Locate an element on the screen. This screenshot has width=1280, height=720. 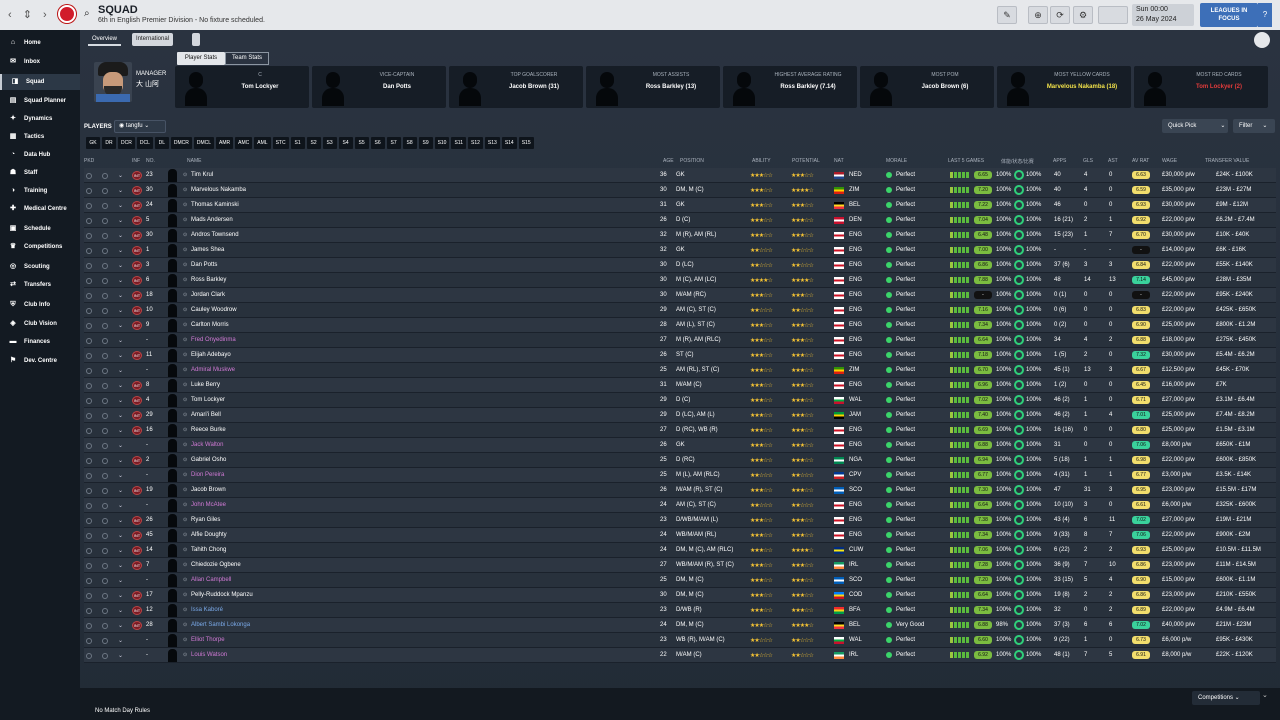
player-name: Cauley Woodrow is located at coordinates (214, 310).